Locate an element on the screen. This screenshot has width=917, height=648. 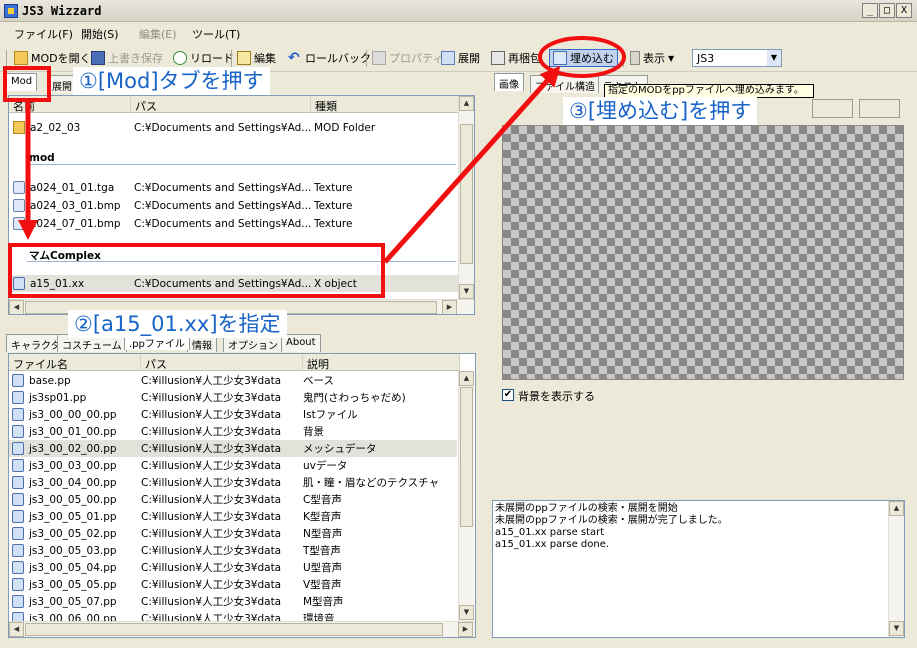
step2-label: ②[a15_01.xx]を指定 is located at coordinates (177, 324).